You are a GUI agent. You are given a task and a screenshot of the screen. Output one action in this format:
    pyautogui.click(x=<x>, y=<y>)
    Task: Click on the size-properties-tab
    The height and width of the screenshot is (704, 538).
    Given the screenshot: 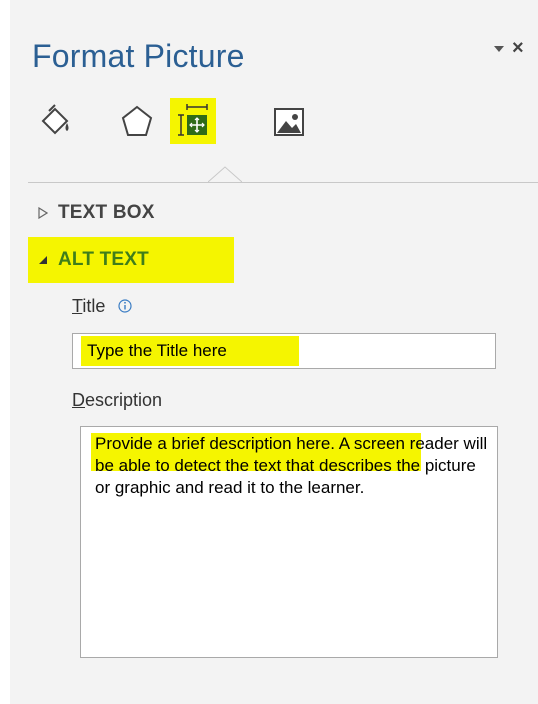 What is the action you would take?
    pyautogui.click(x=193, y=121)
    